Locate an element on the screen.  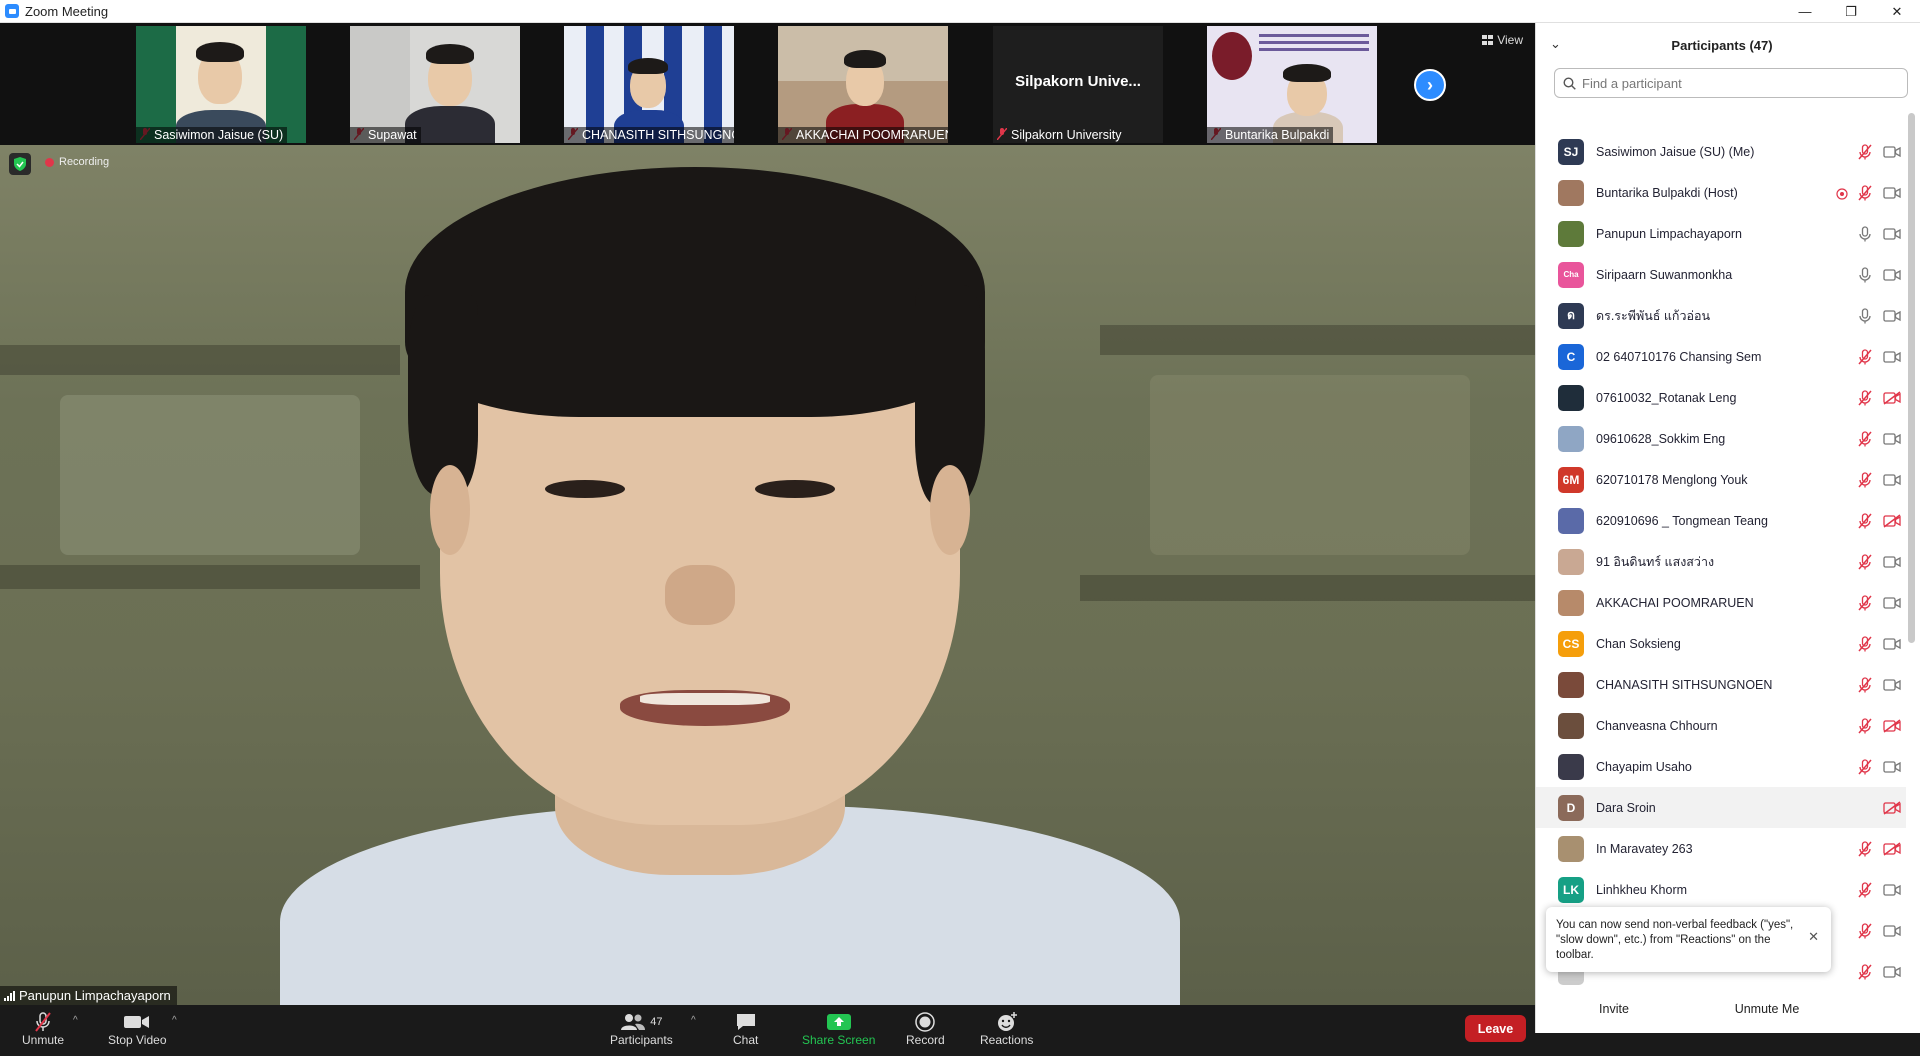
thumbnail-name: Supawat is located at coordinates (385, 135).